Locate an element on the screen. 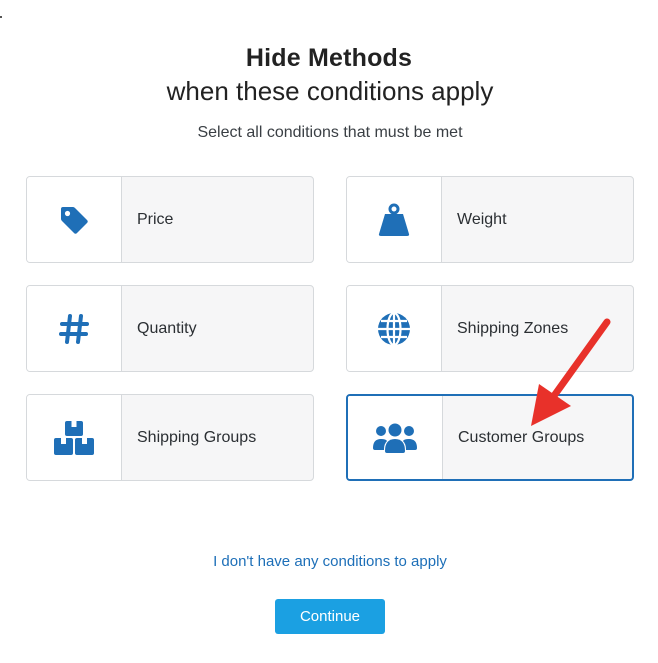 Image resolution: width=658 pixels, height=663 pixels. condition-label: Price is located at coordinates (155, 219).